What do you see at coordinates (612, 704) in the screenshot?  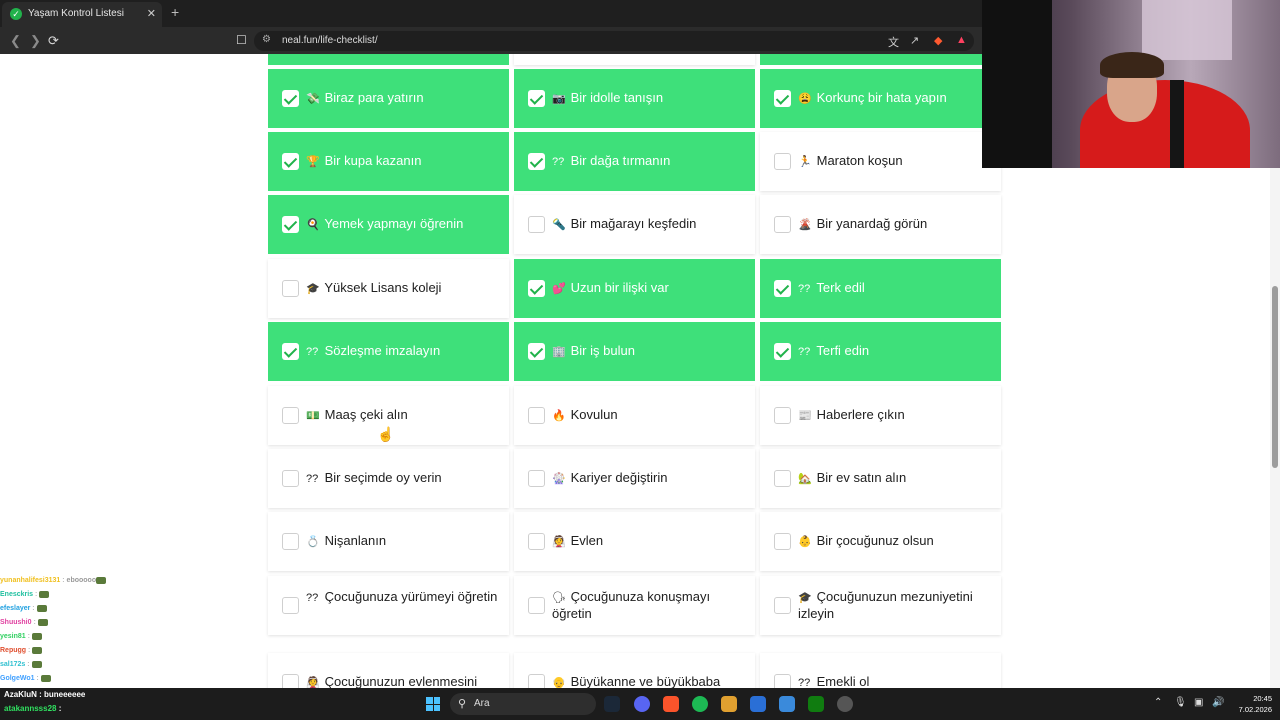 I see `steam-app-icon` at bounding box center [612, 704].